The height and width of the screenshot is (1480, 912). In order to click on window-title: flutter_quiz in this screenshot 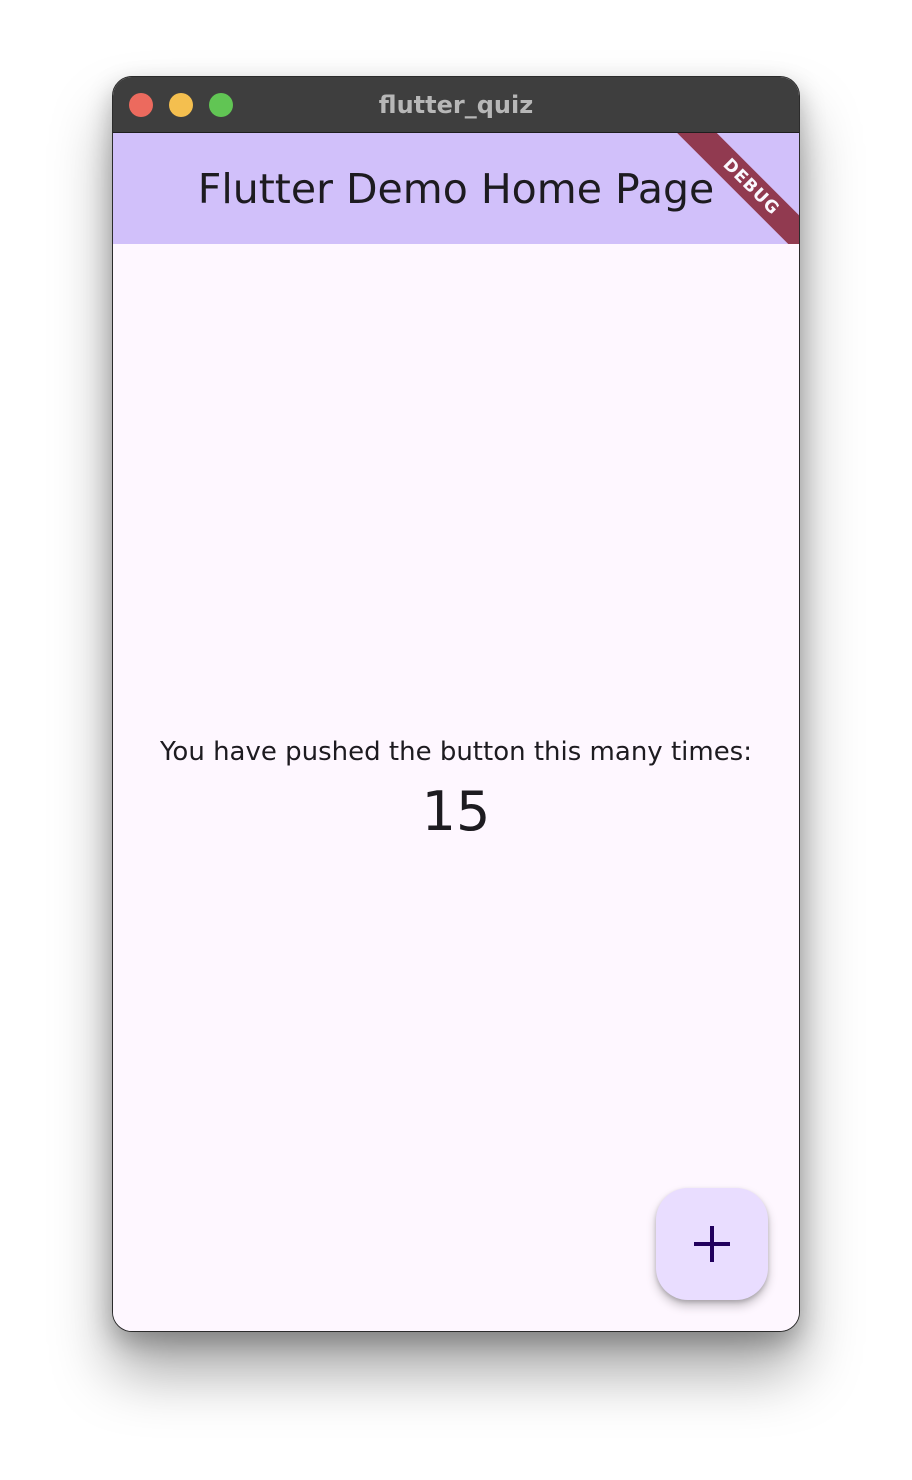, I will do `click(456, 105)`.